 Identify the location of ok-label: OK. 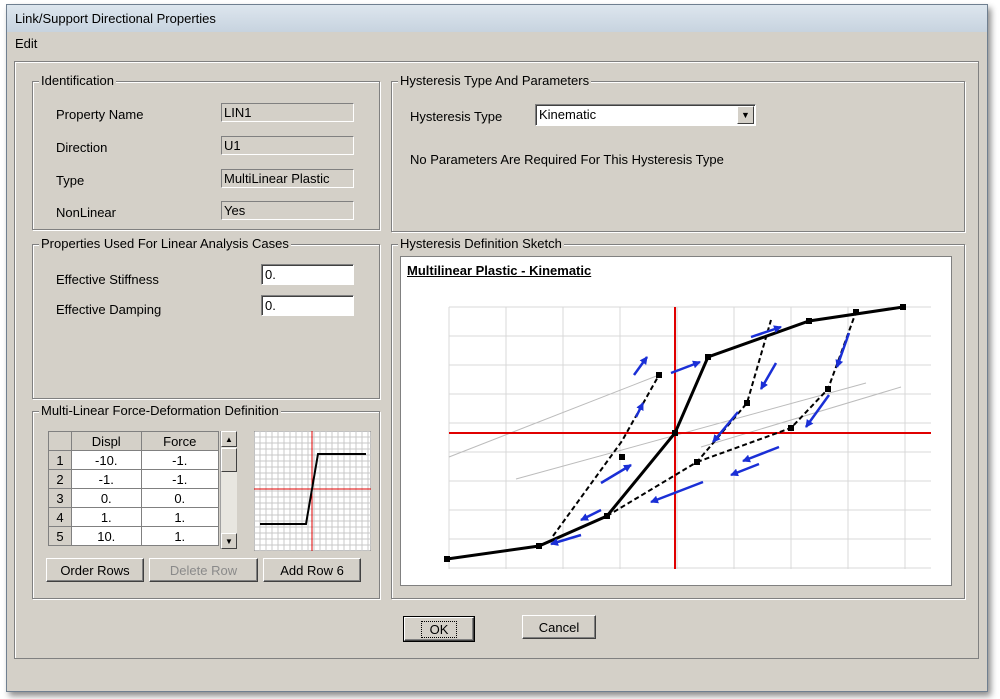
(439, 629).